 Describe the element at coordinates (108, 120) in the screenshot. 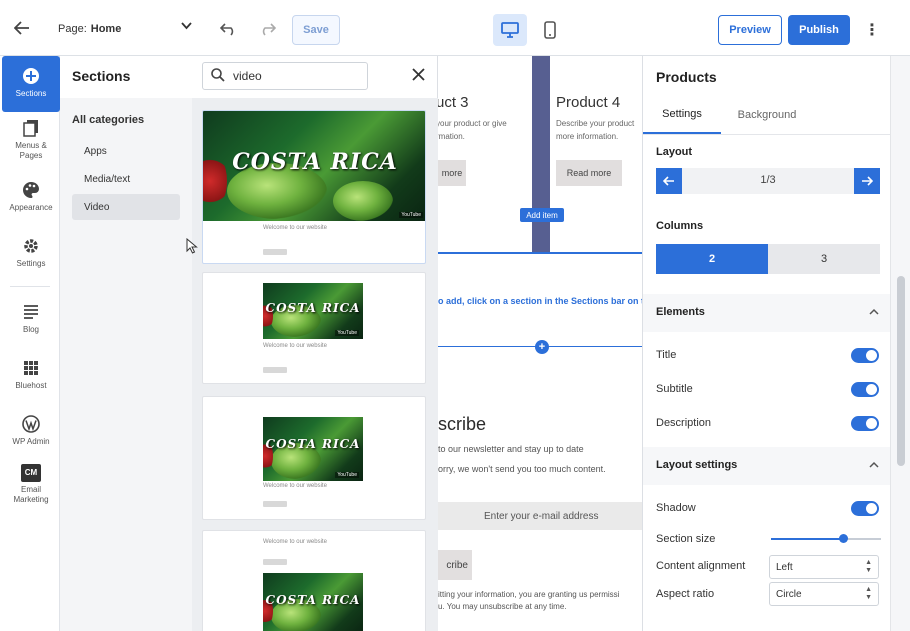

I see `category-heading: All categories` at that location.